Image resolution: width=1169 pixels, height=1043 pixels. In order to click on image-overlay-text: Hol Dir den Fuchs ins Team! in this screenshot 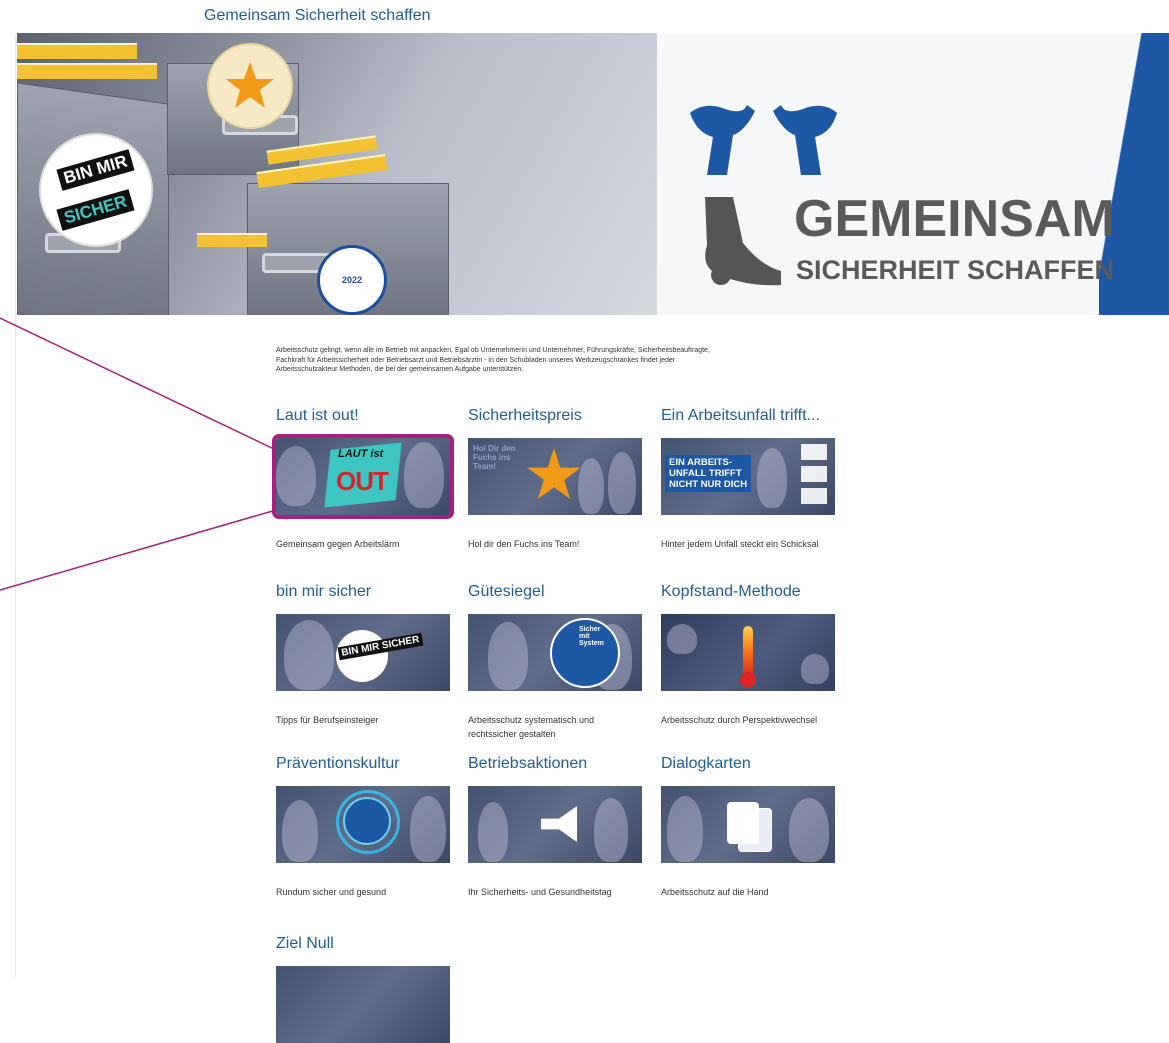, I will do `click(494, 457)`.